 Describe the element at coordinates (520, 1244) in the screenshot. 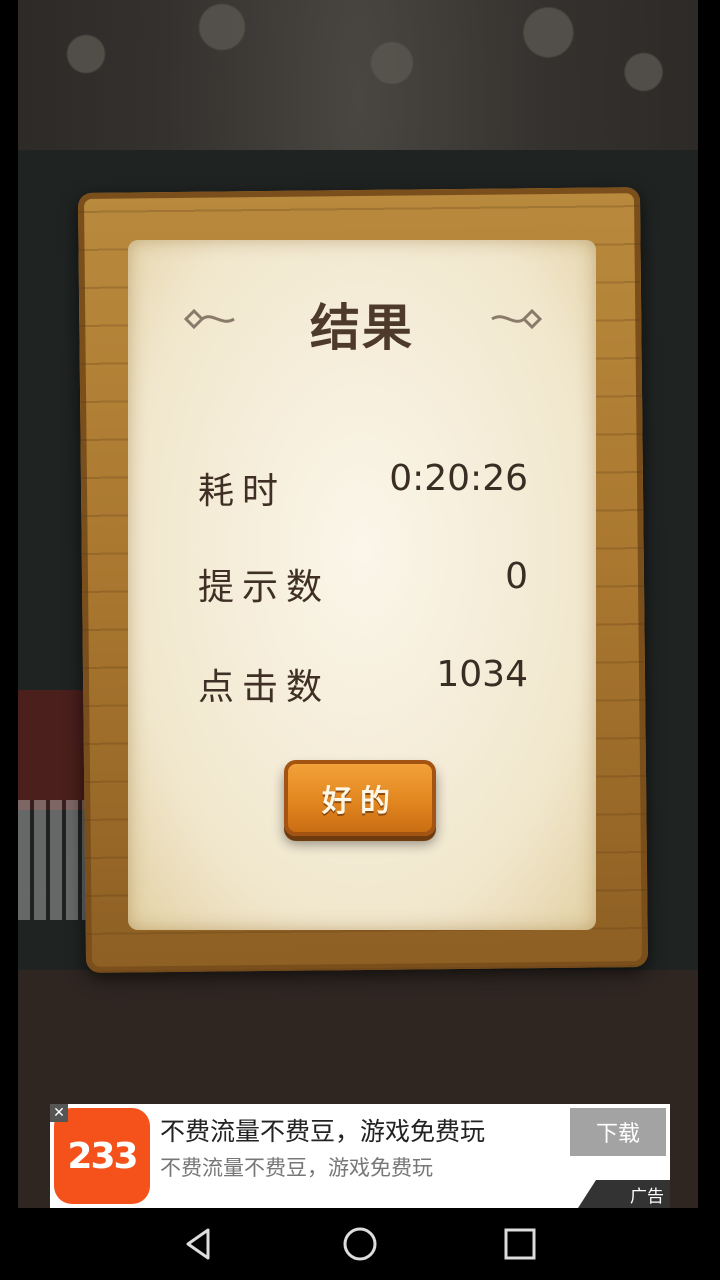

I see `recent-apps-icon` at that location.